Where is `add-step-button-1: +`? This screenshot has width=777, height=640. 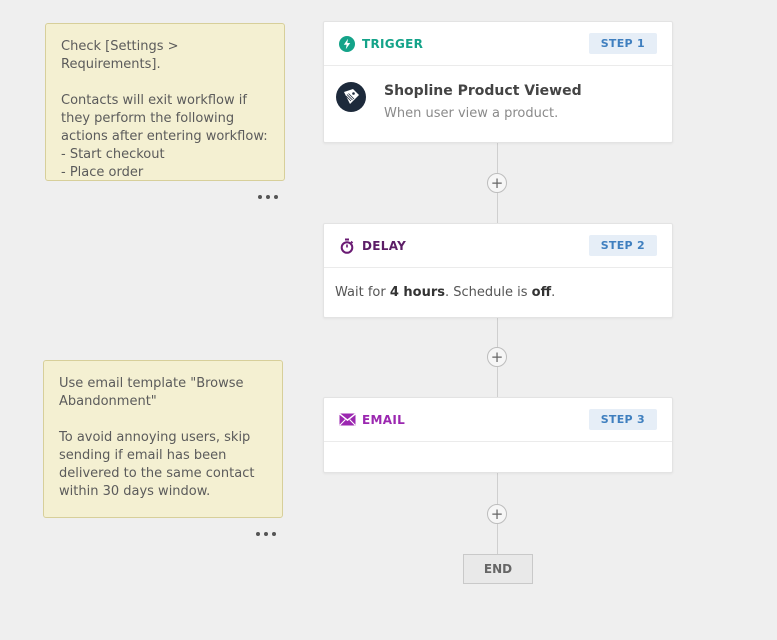
add-step-button-1: + is located at coordinates (497, 183).